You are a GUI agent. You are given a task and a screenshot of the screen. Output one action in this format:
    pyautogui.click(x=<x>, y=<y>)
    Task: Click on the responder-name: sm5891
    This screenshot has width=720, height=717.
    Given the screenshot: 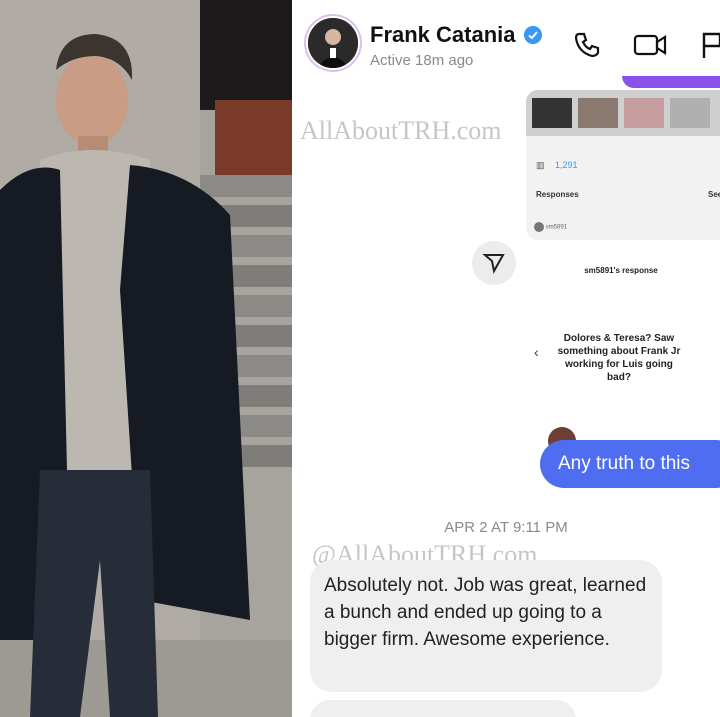 What is the action you would take?
    pyautogui.click(x=556, y=227)
    